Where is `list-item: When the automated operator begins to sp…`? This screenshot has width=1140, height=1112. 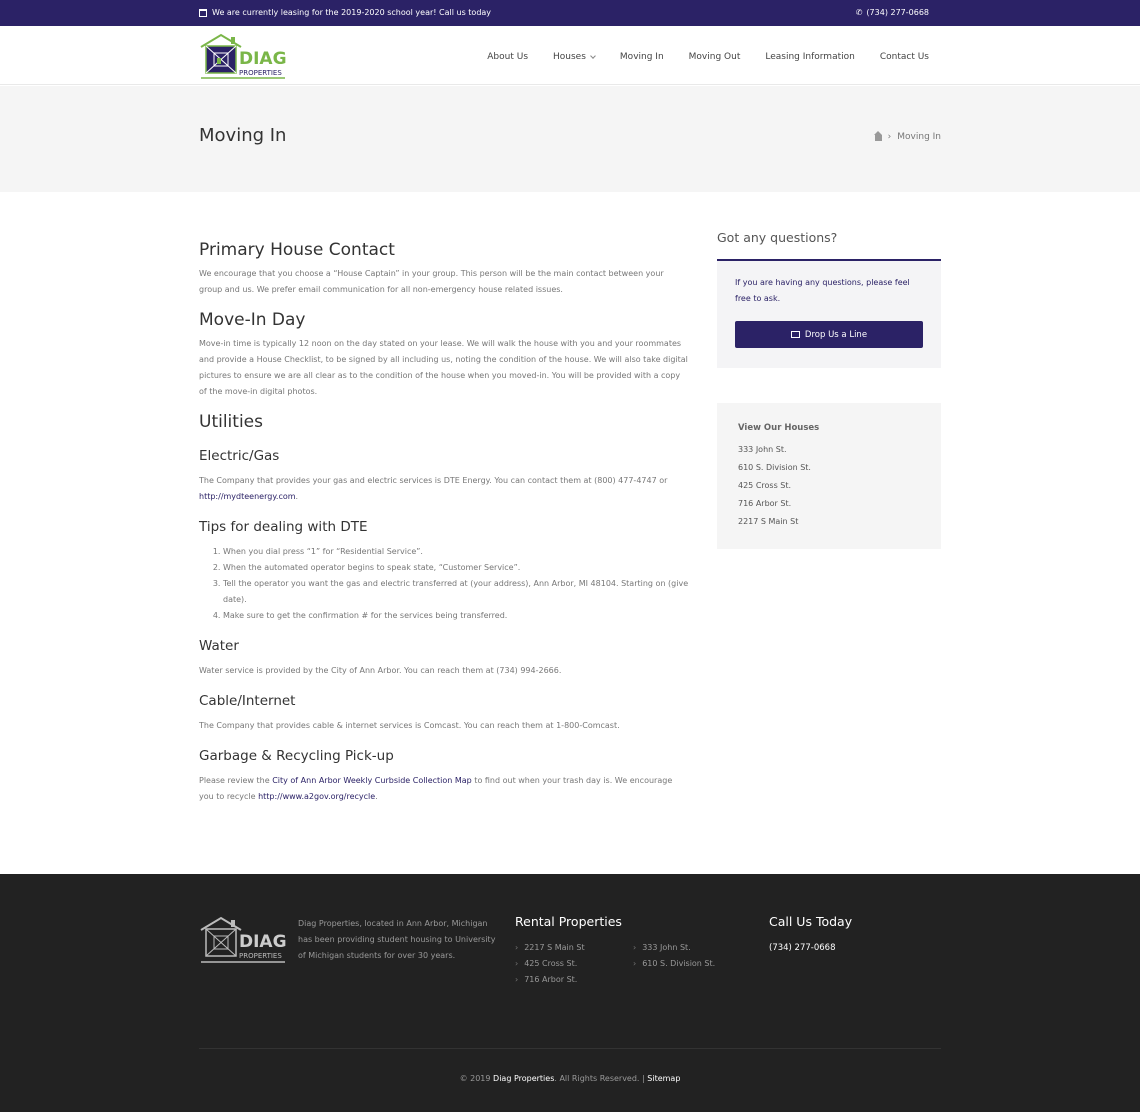 list-item: When the automated operator begins to sp… is located at coordinates (456, 568).